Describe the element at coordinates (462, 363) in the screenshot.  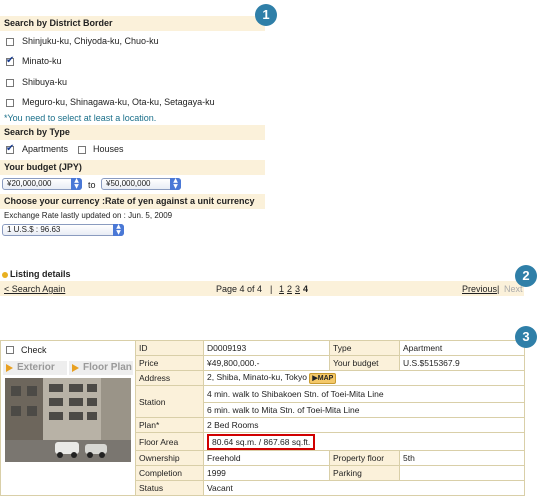
I see `your-budget-value: U.S.$515367.9` at that location.